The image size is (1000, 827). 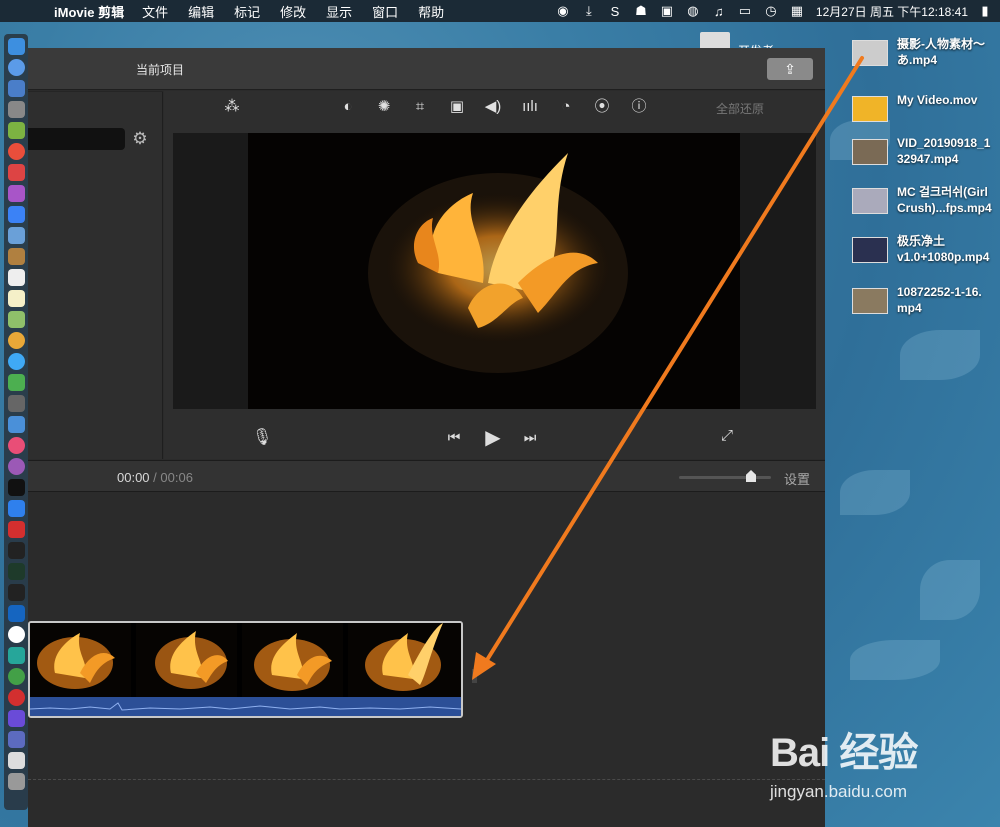 What do you see at coordinates (839, 791) in the screenshot?
I see `watermark-url: jingyan.baidu.com` at bounding box center [839, 791].